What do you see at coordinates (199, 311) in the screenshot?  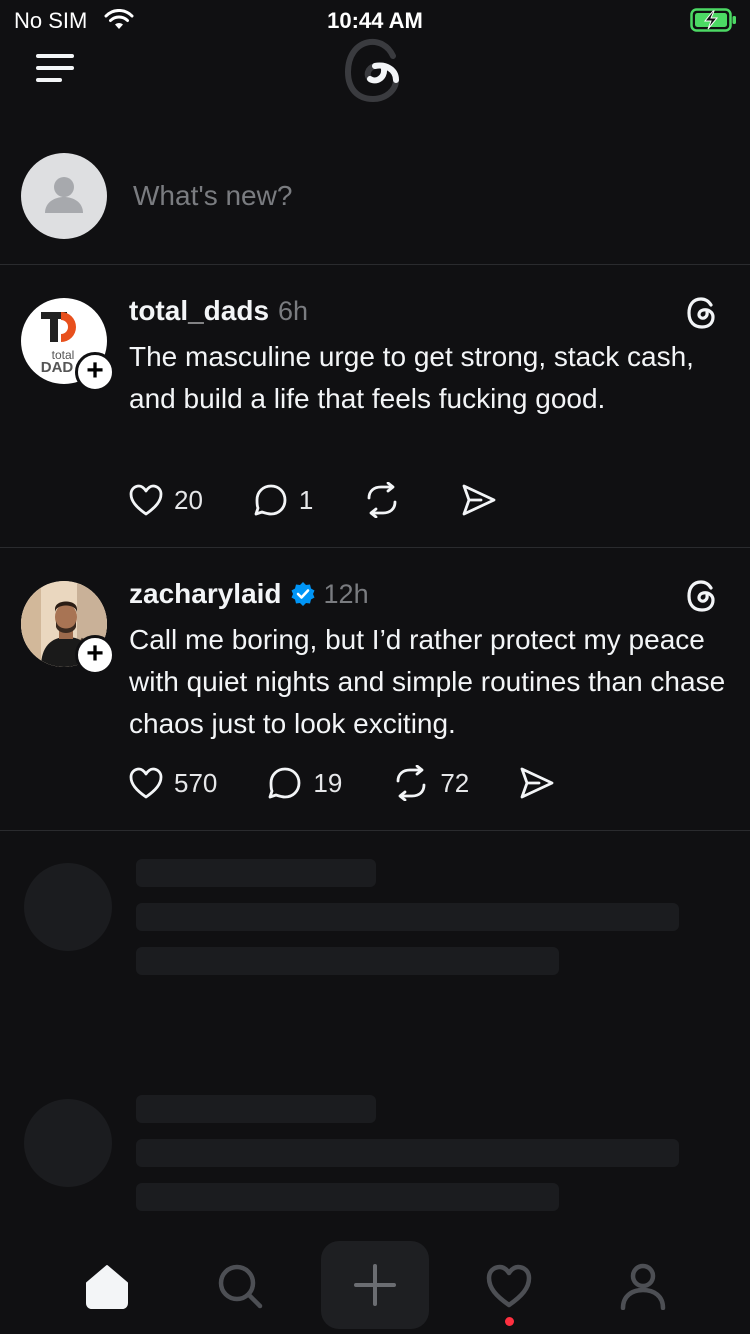 I see `username: total_dads` at bounding box center [199, 311].